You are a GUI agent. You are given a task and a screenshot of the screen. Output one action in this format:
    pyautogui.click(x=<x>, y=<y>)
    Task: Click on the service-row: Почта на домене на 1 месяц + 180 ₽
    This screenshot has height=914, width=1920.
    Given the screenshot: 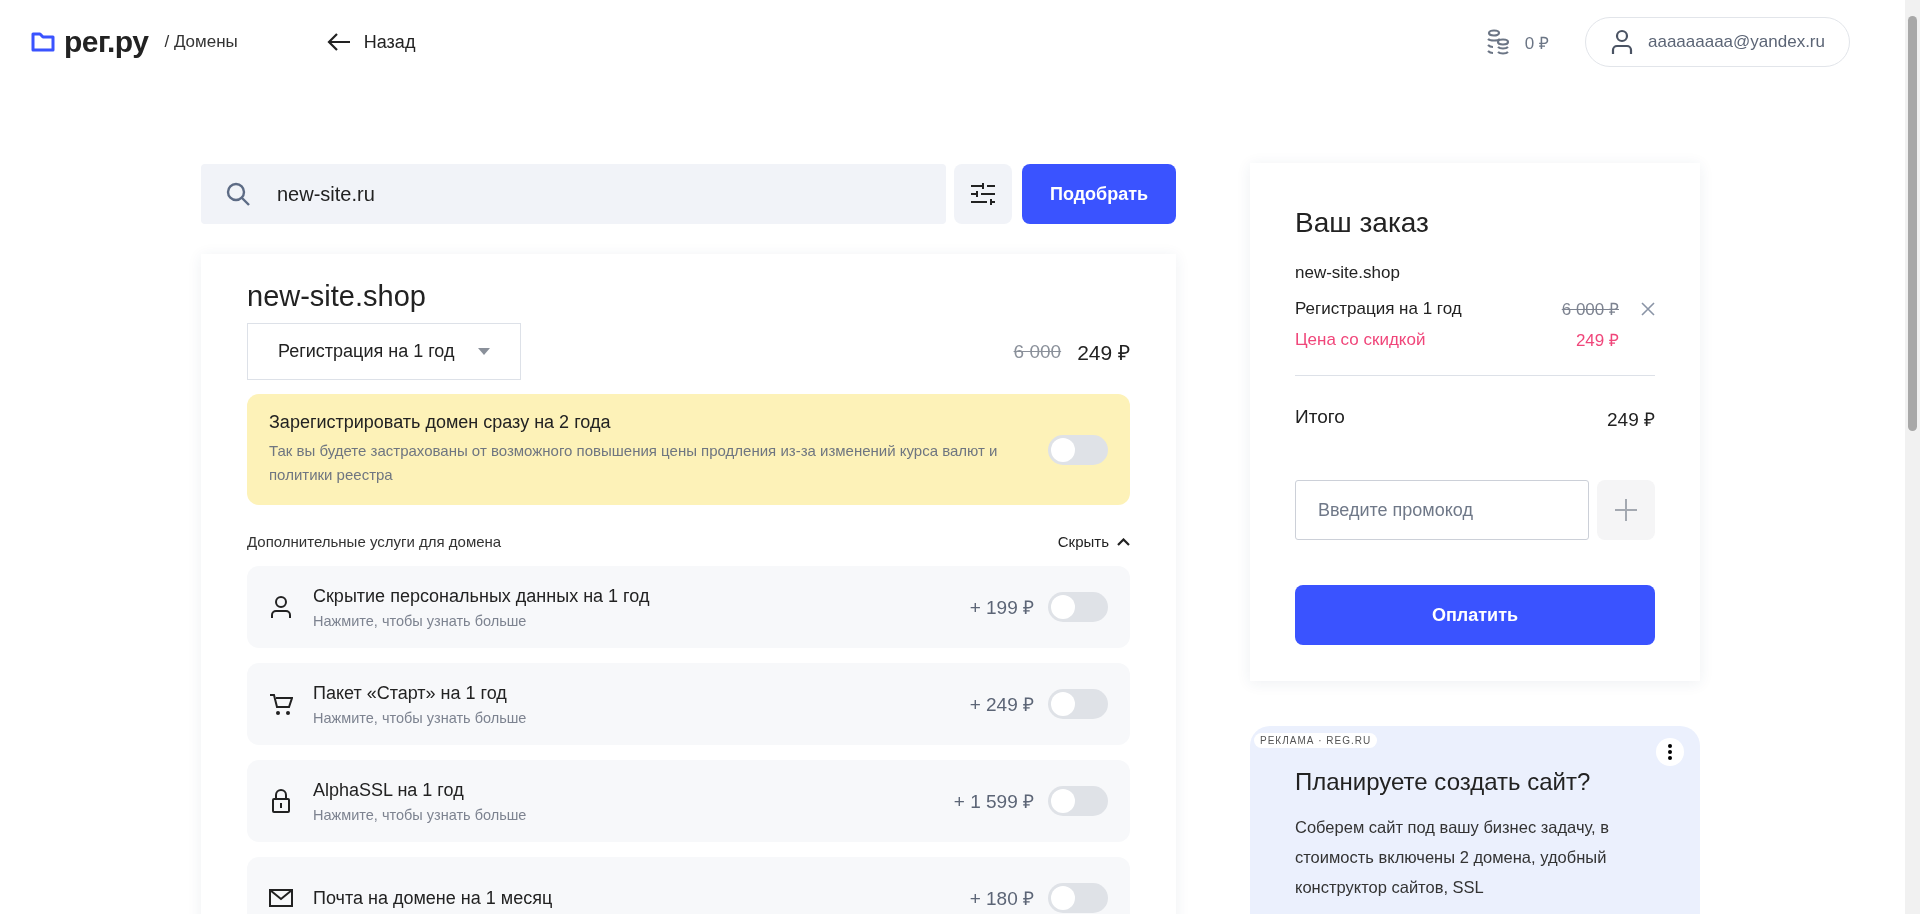 What is the action you would take?
    pyautogui.click(x=688, y=885)
    